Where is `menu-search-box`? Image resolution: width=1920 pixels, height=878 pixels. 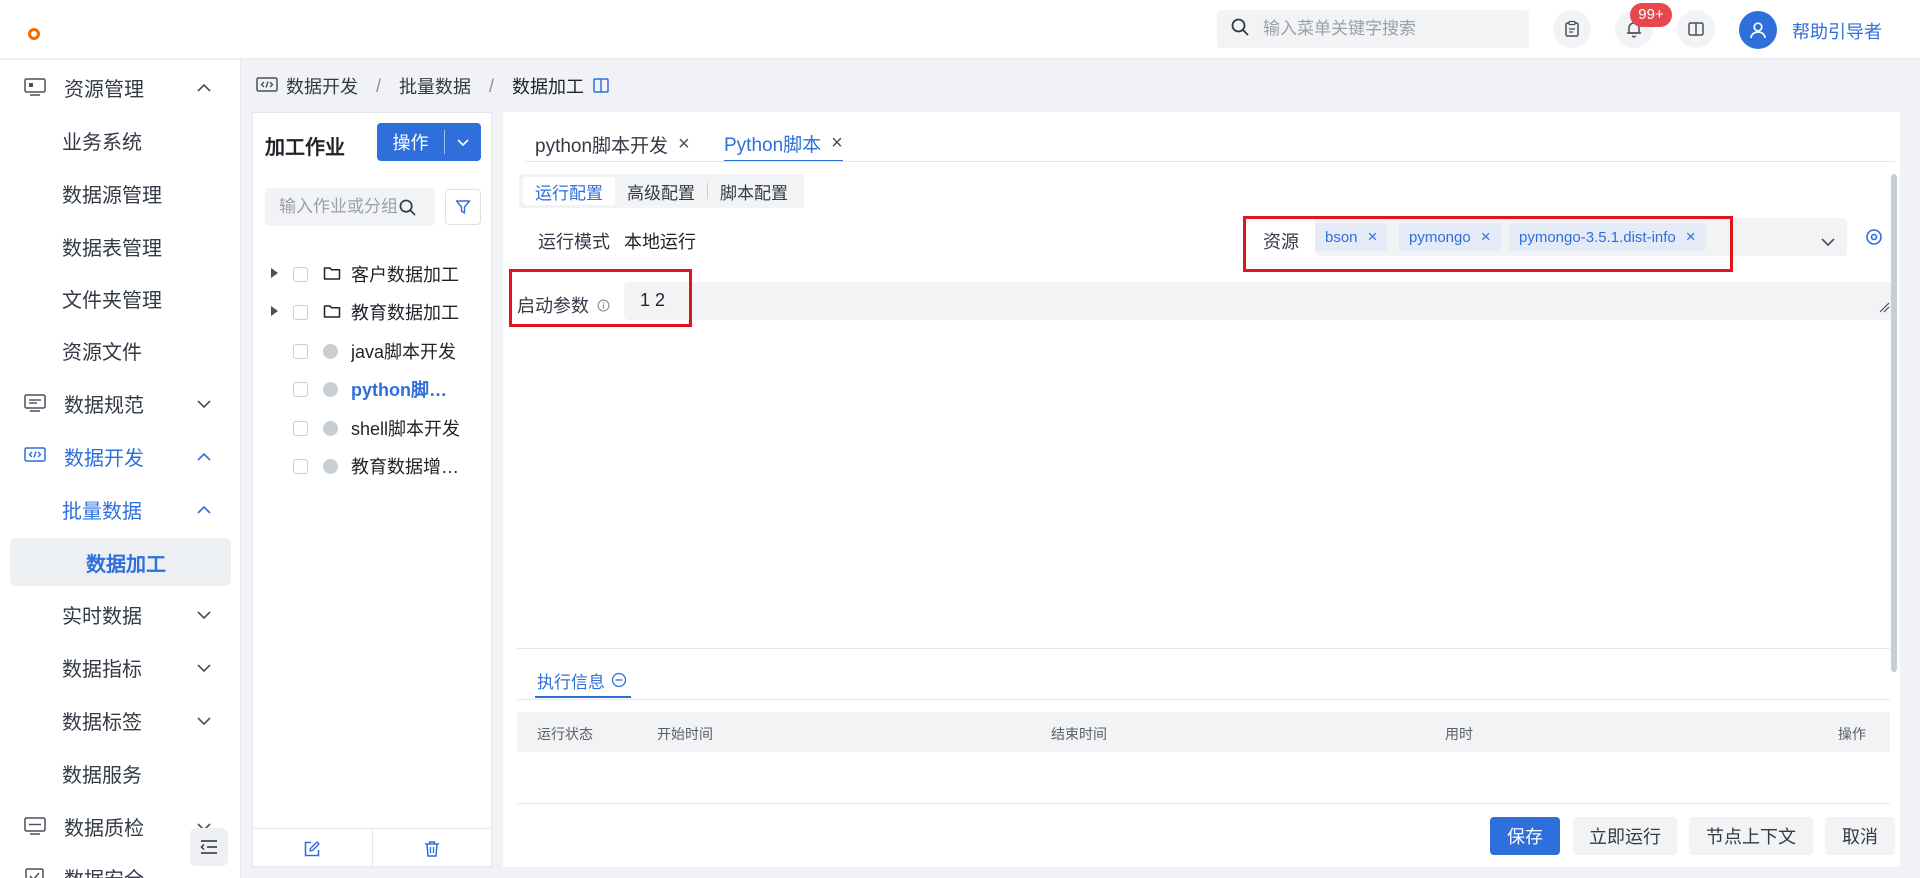 menu-search-box is located at coordinates (1373, 29).